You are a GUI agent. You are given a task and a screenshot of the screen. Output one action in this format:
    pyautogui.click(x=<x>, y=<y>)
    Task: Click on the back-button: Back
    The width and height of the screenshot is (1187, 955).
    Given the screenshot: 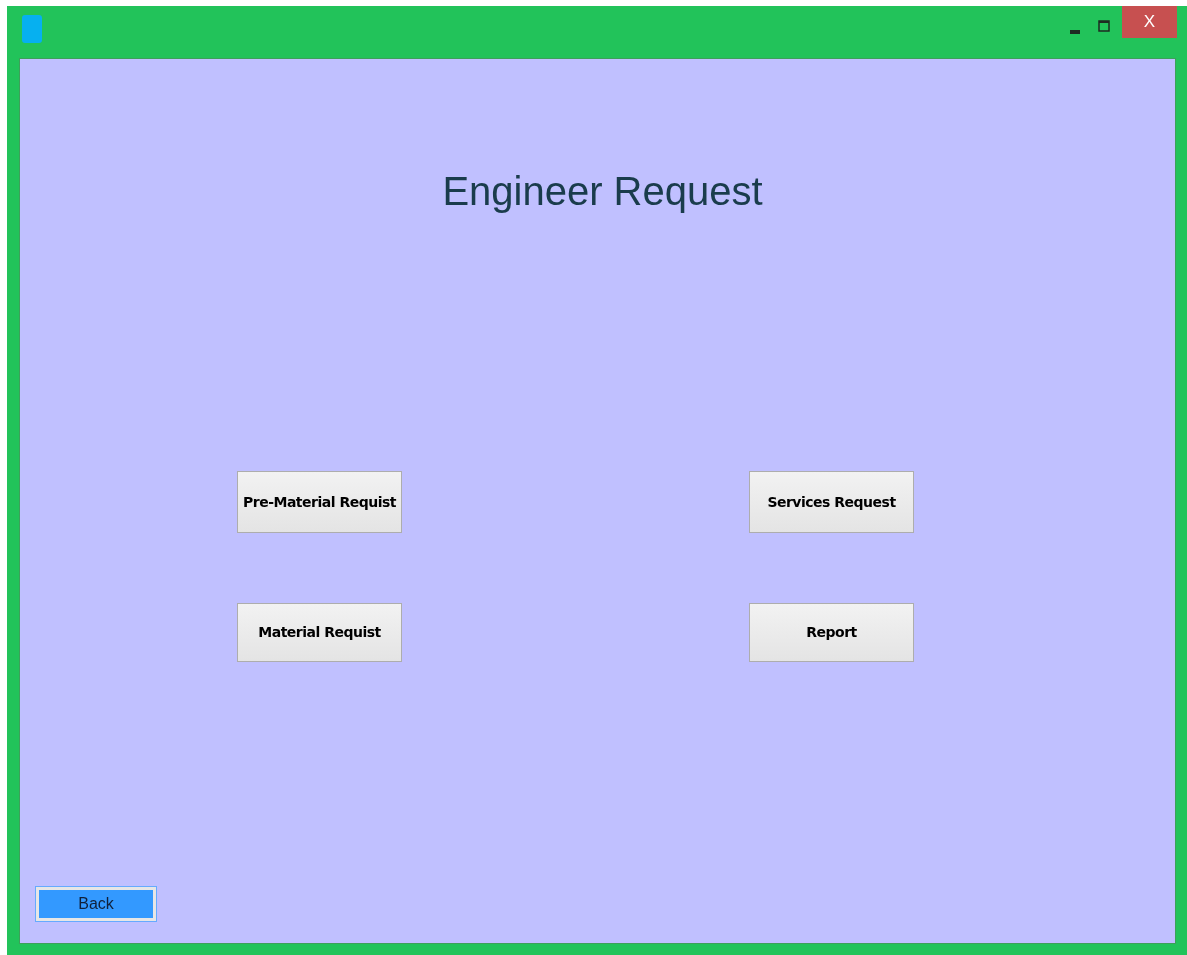 What is the action you would take?
    pyautogui.click(x=96, y=904)
    